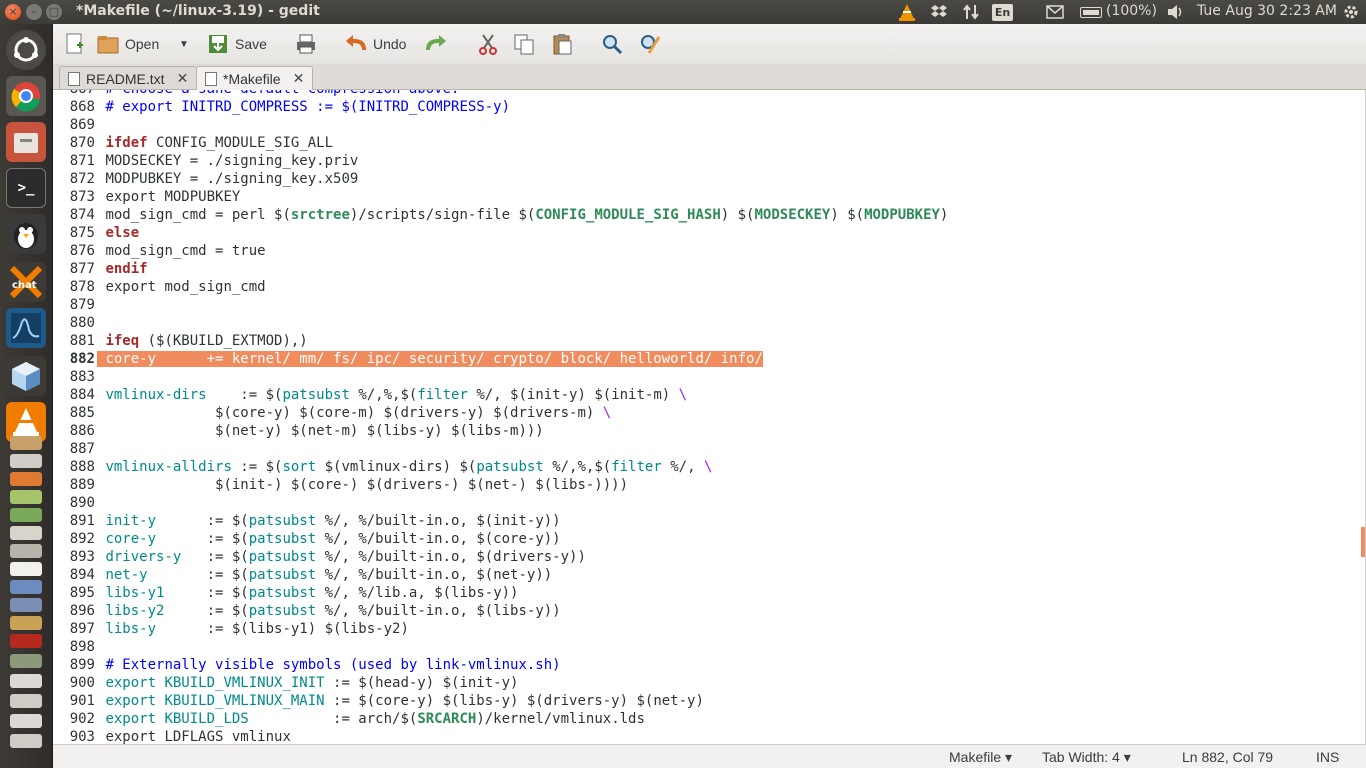 The image size is (1366, 768). What do you see at coordinates (26, 376) in the screenshot?
I see `virtualbox-icon` at bounding box center [26, 376].